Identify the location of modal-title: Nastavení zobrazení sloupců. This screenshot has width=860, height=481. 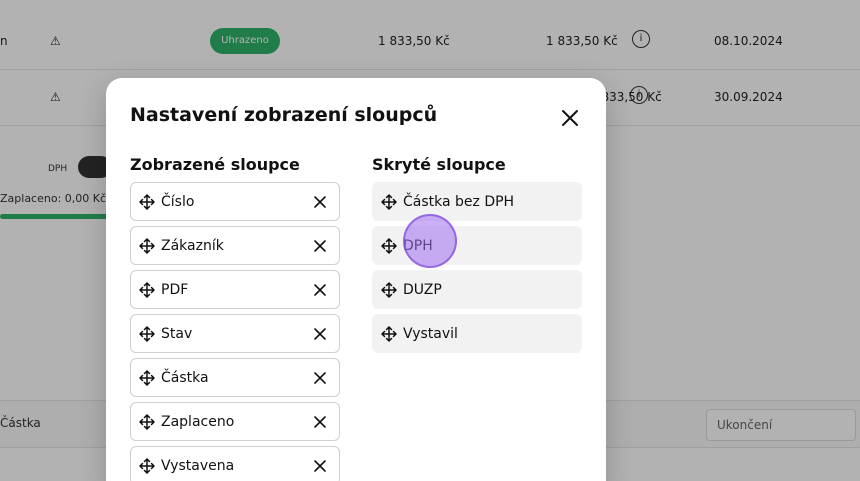
(284, 115).